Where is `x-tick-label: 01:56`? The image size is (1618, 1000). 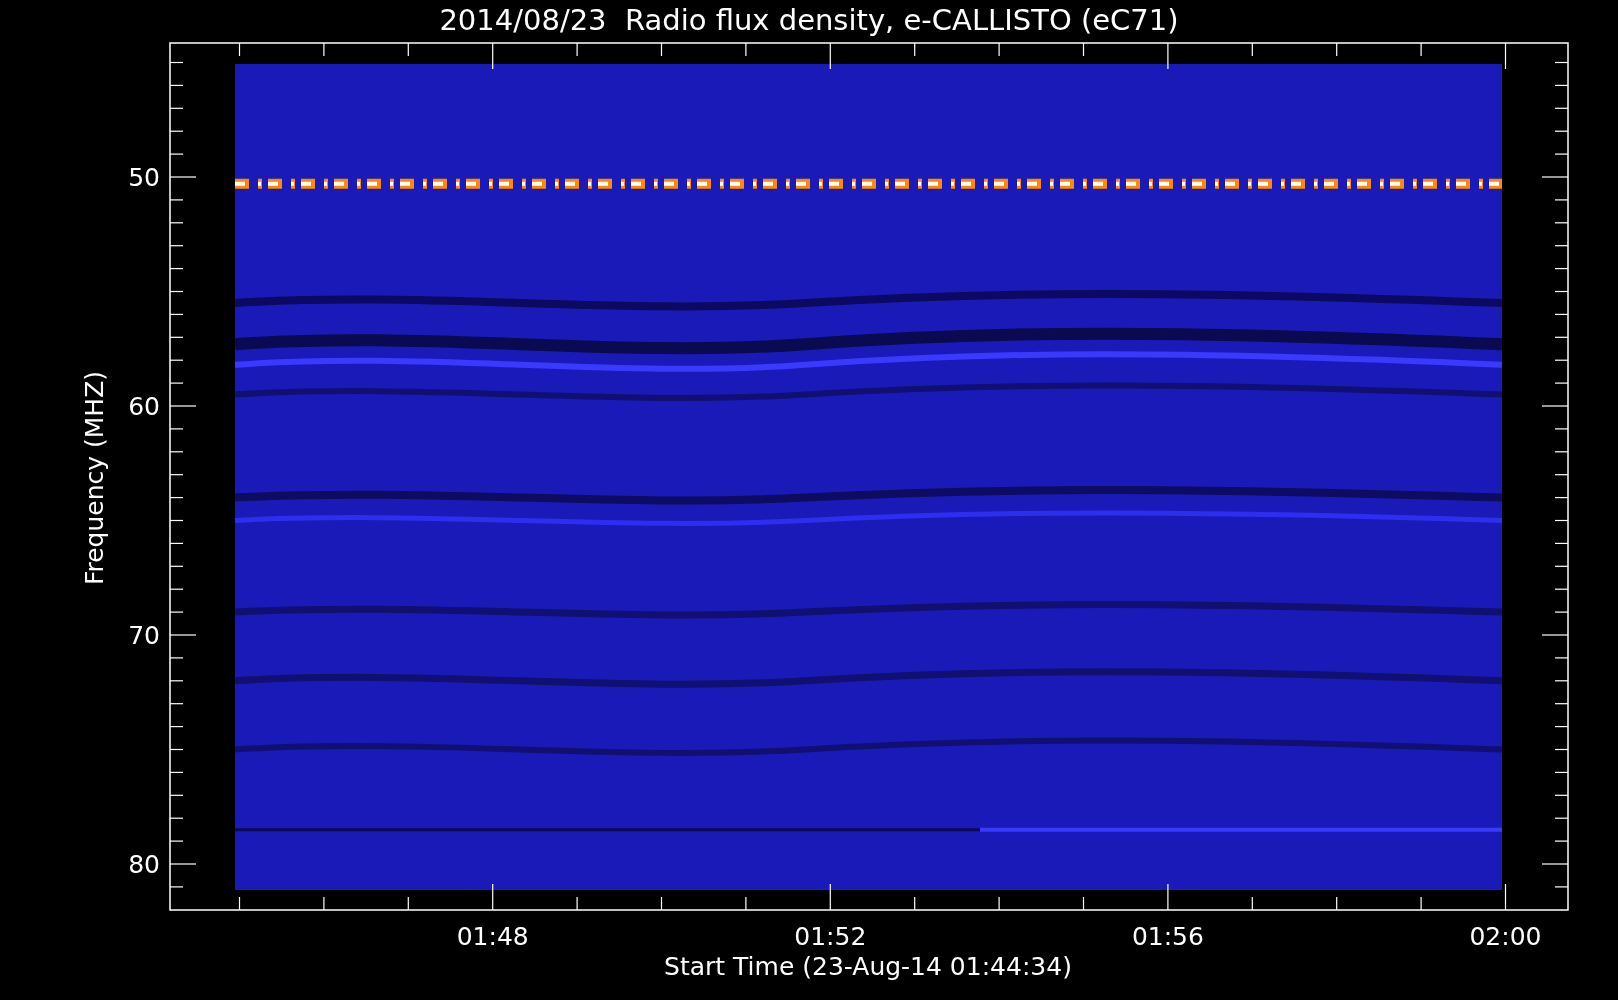
x-tick-label: 01:56 is located at coordinates (1167, 936).